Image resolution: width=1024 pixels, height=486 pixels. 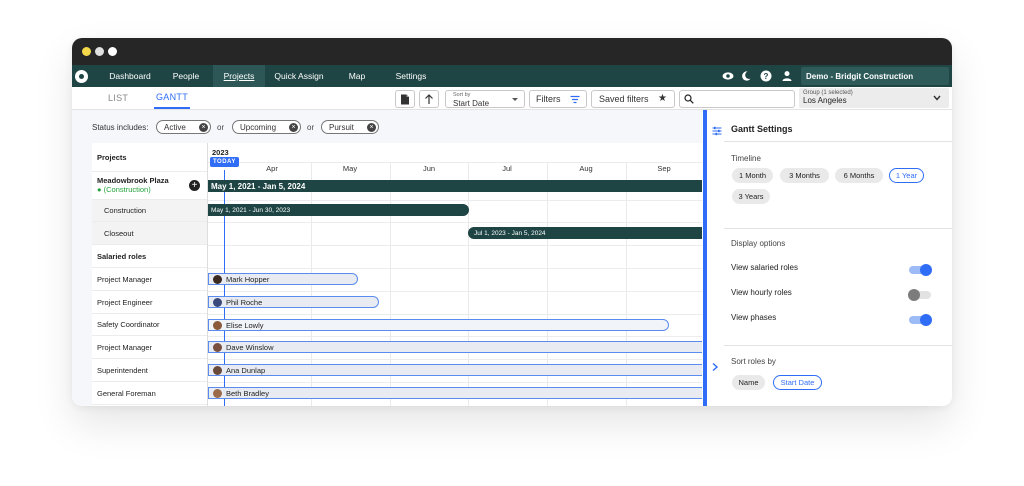 I want to click on nav-settings: Settings, so click(x=411, y=76).